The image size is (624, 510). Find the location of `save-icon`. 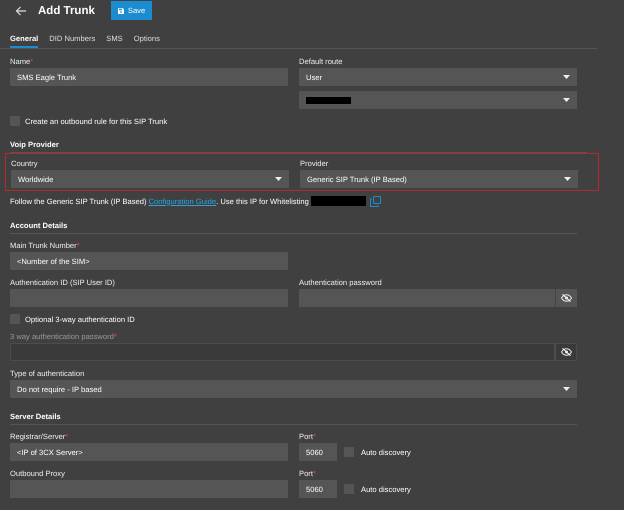

save-icon is located at coordinates (121, 11).